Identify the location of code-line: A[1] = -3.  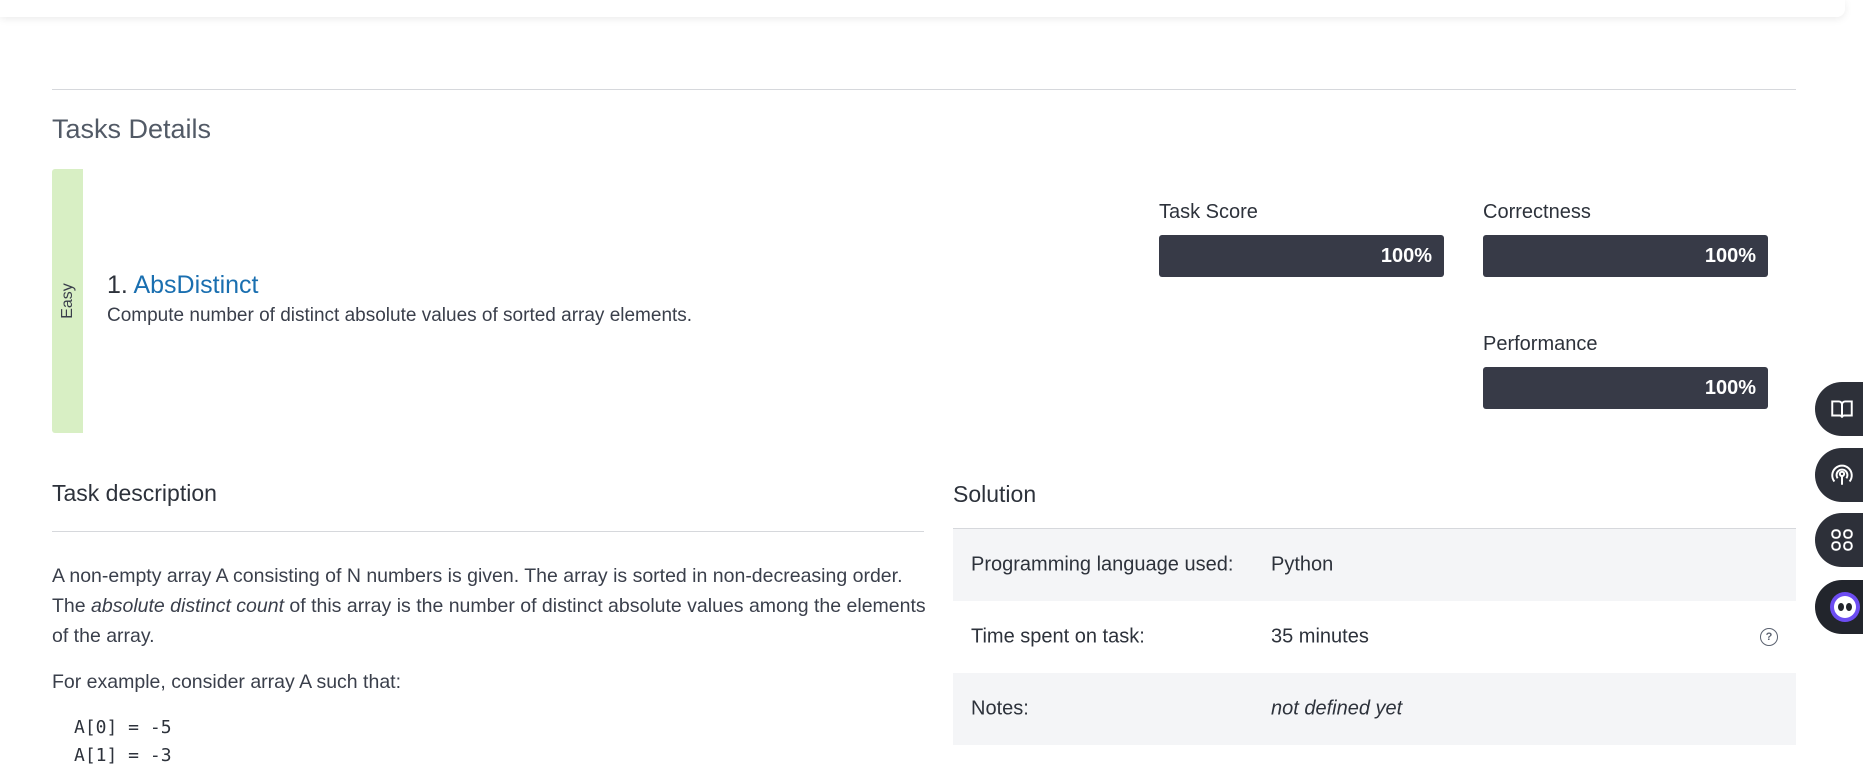
(123, 755).